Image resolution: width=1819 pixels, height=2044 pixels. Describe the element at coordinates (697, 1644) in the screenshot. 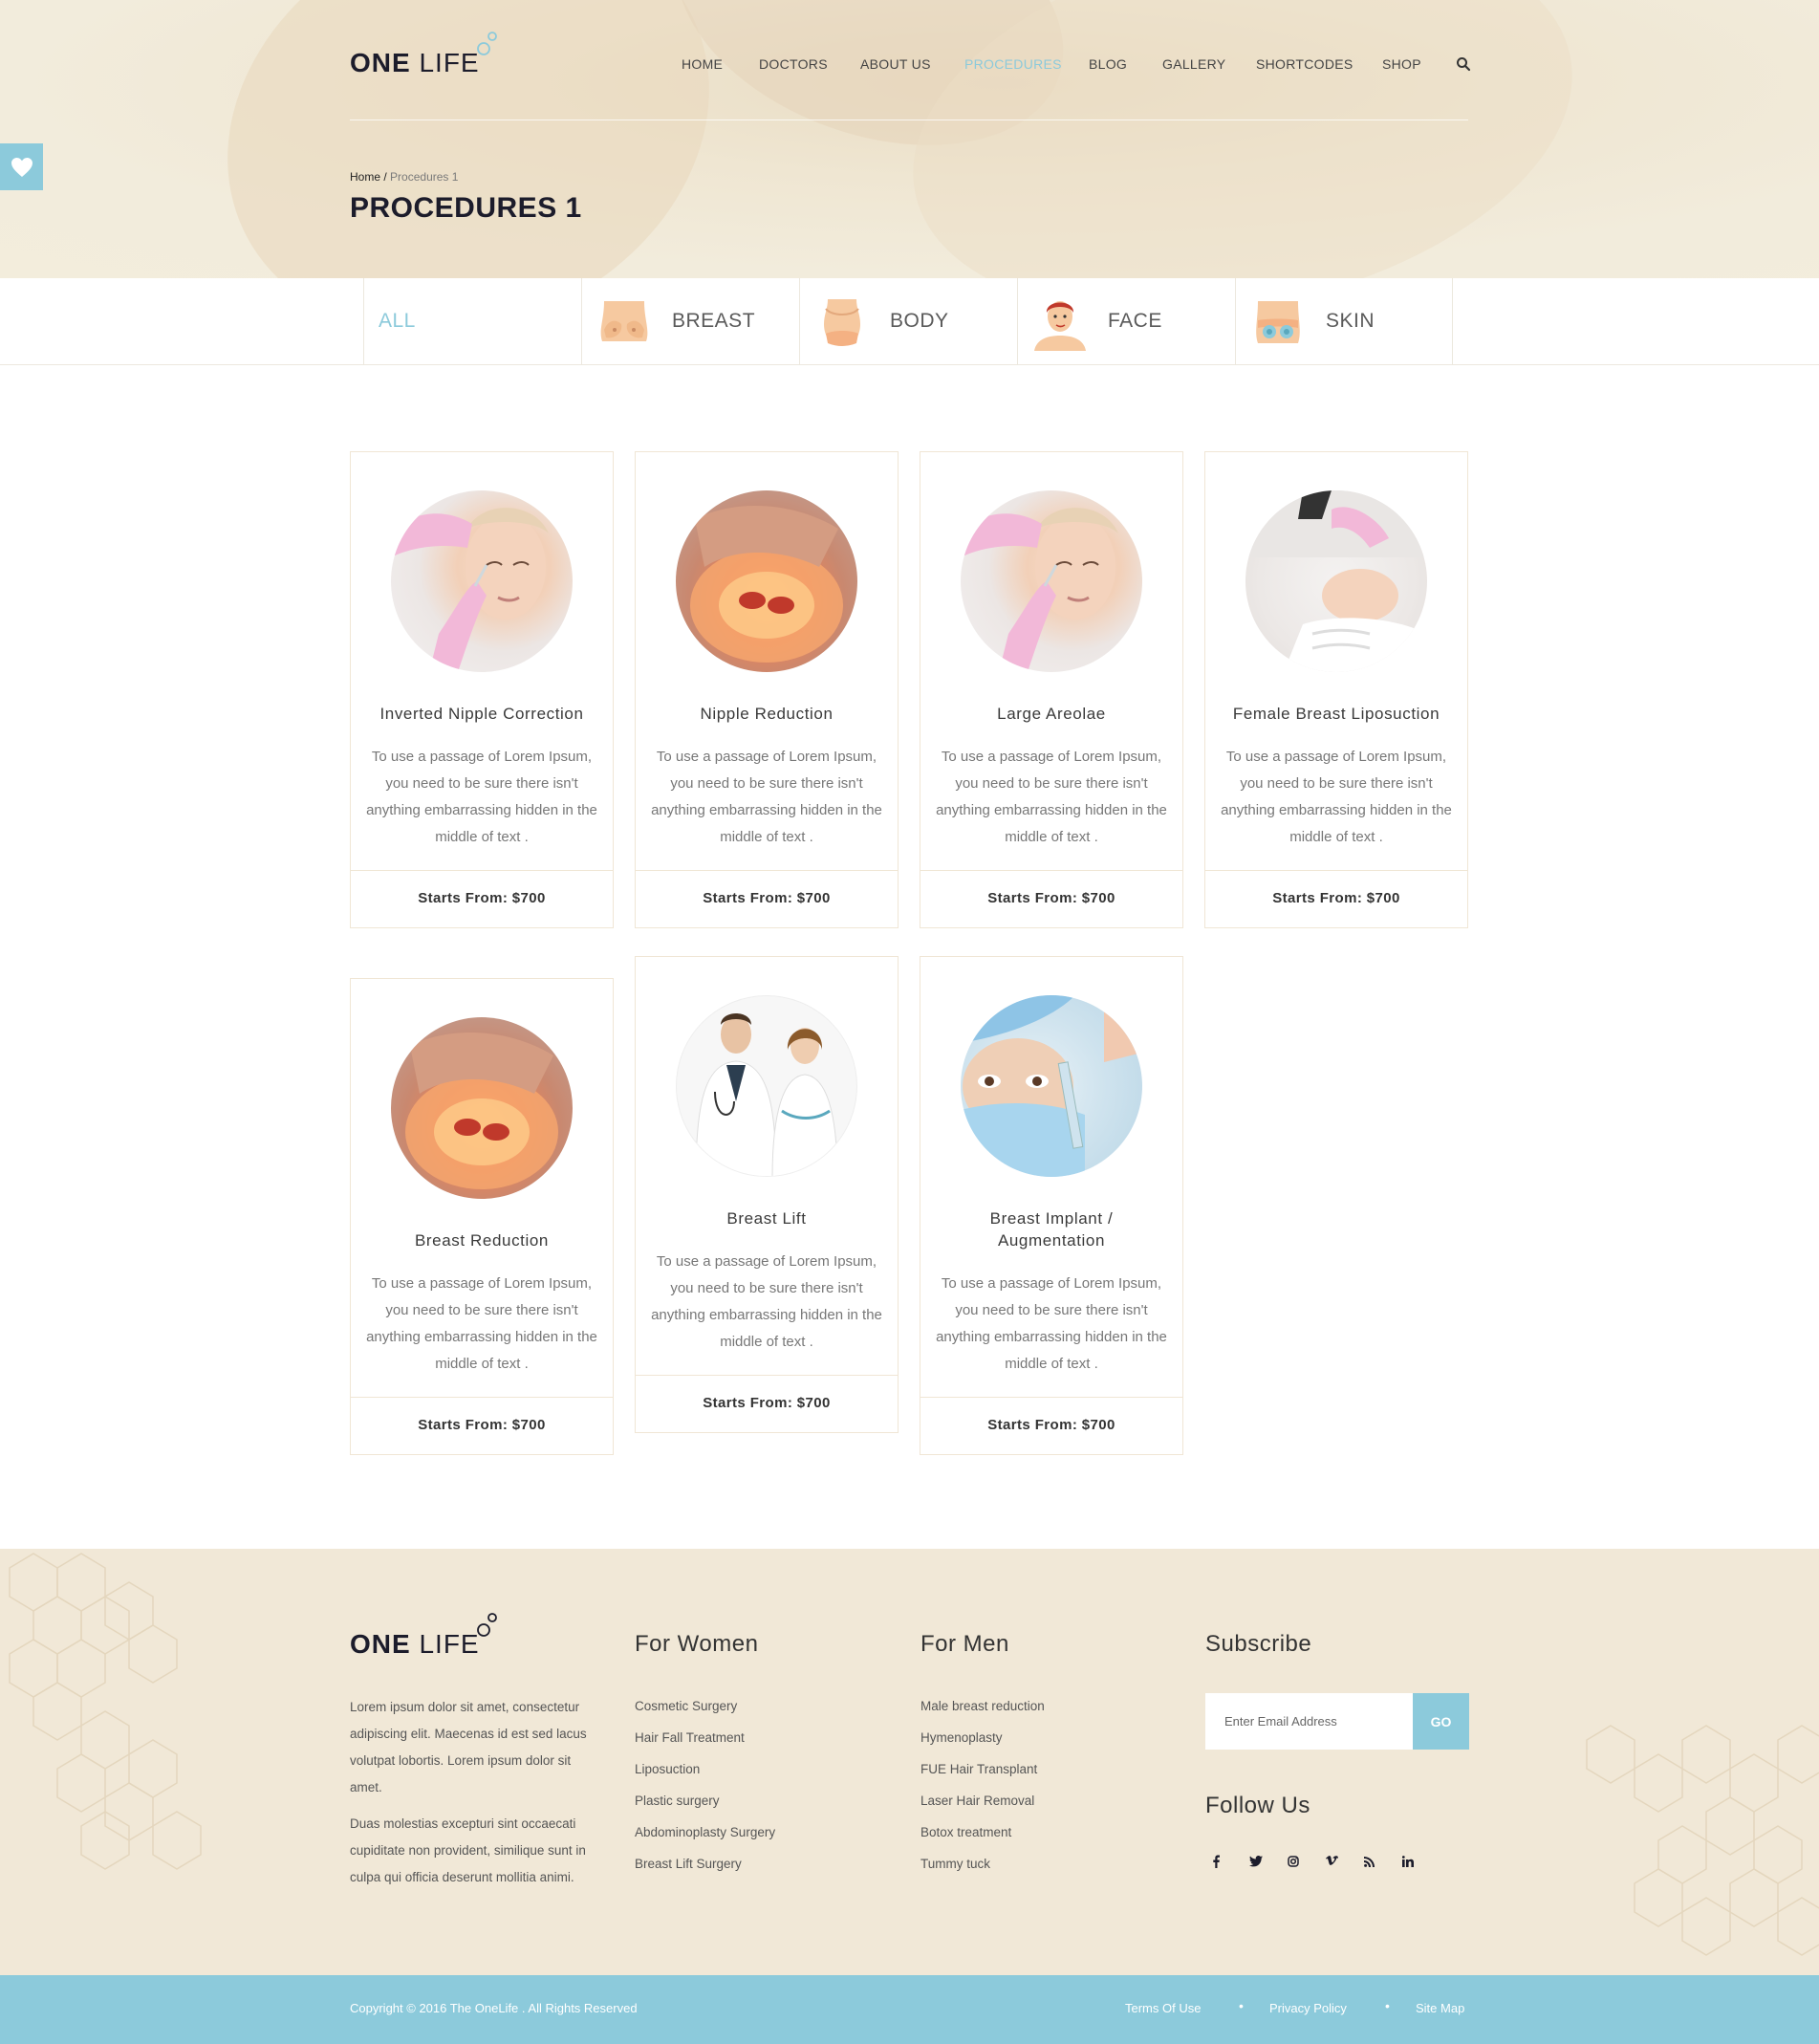

I see `footer-heading-women: For Women` at that location.